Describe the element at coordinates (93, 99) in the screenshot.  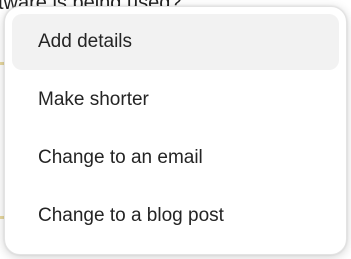
I see `menu-item-label: Make shorter` at that location.